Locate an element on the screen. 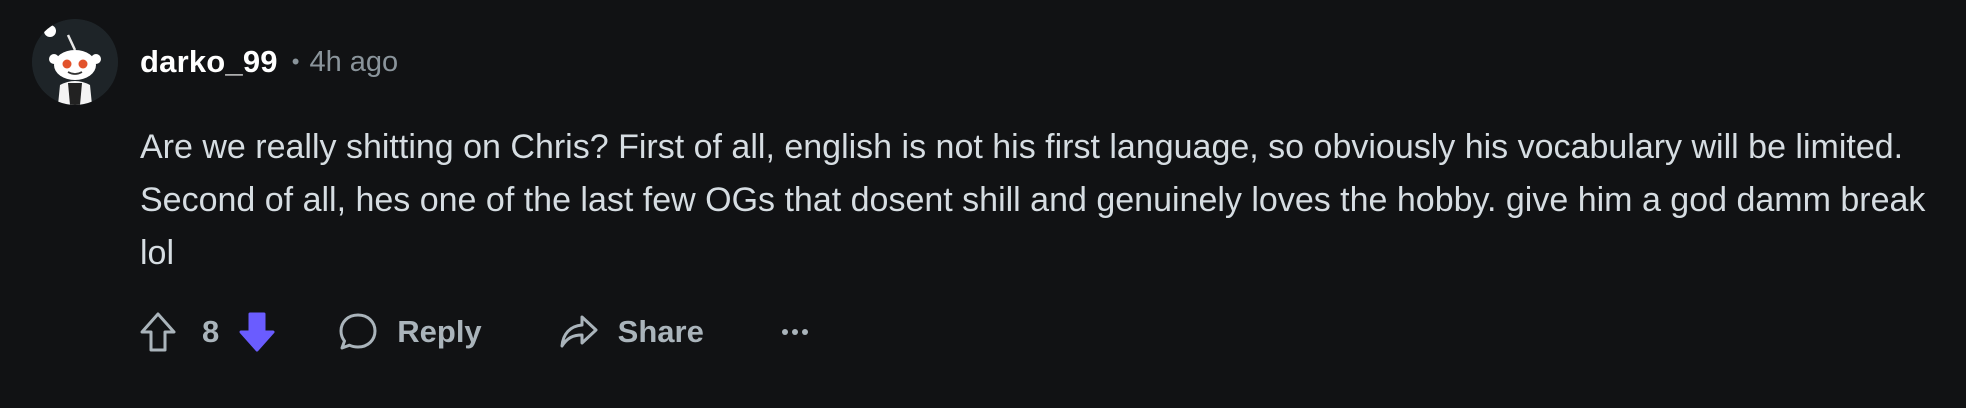  arrow-up-outline-icon is located at coordinates (158, 332).